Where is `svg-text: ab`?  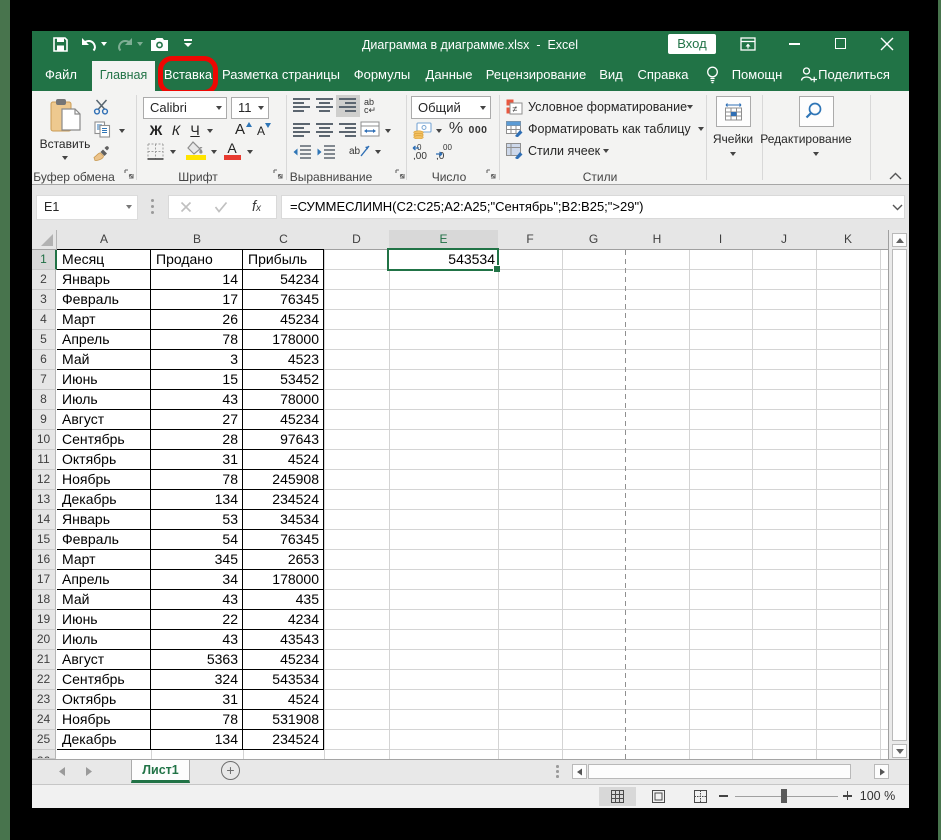 svg-text: ab is located at coordinates (355, 151).